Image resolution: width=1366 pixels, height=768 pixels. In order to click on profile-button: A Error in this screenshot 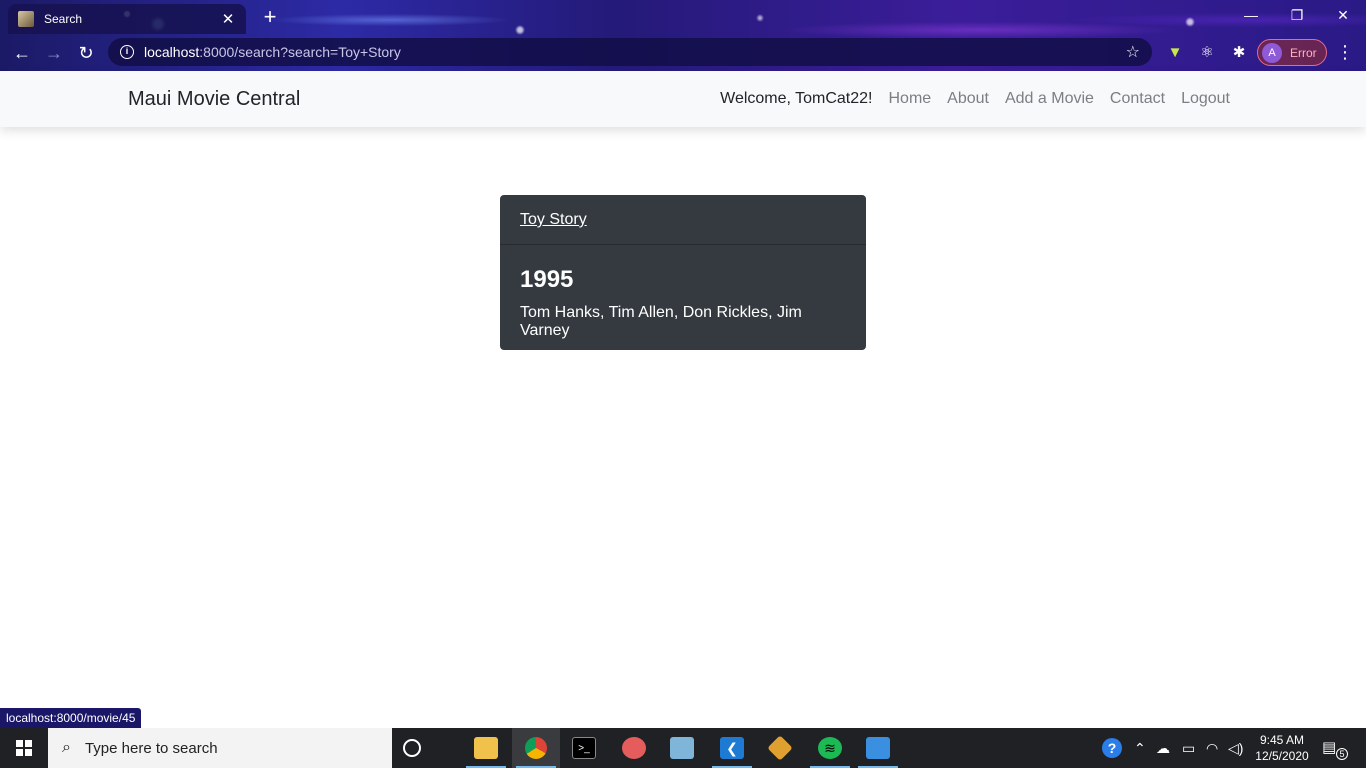, I will do `click(1292, 52)`.